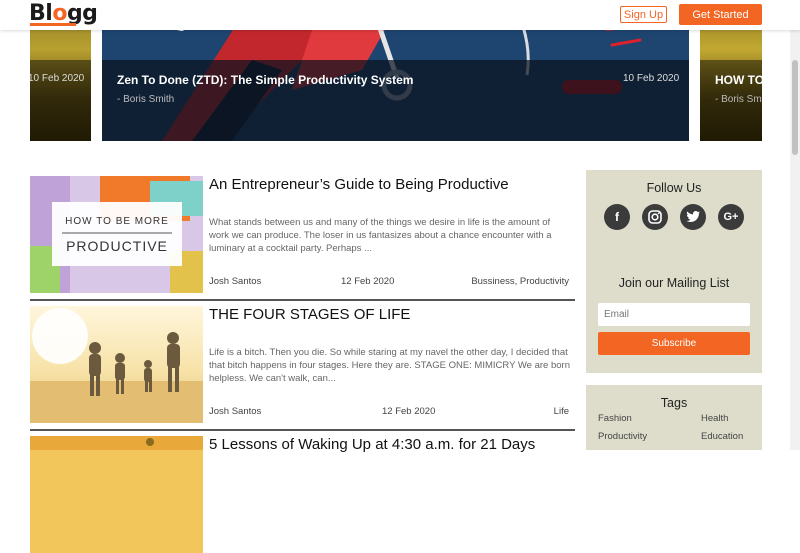  I want to click on google-plus-icon: G+, so click(731, 217).